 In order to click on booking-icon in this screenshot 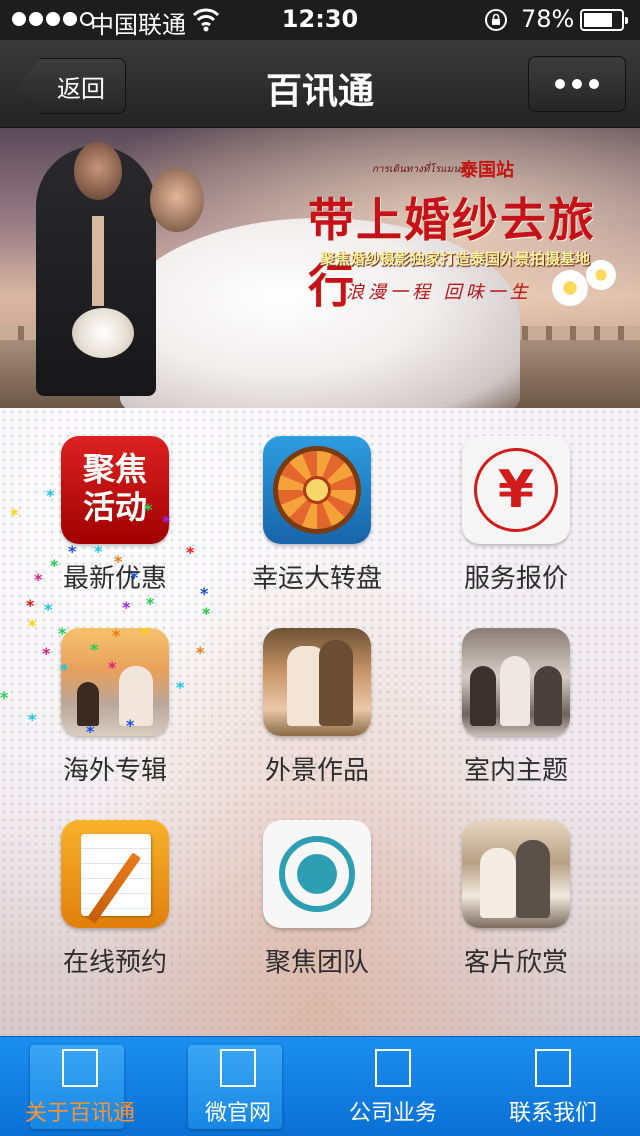, I will do `click(115, 874)`.